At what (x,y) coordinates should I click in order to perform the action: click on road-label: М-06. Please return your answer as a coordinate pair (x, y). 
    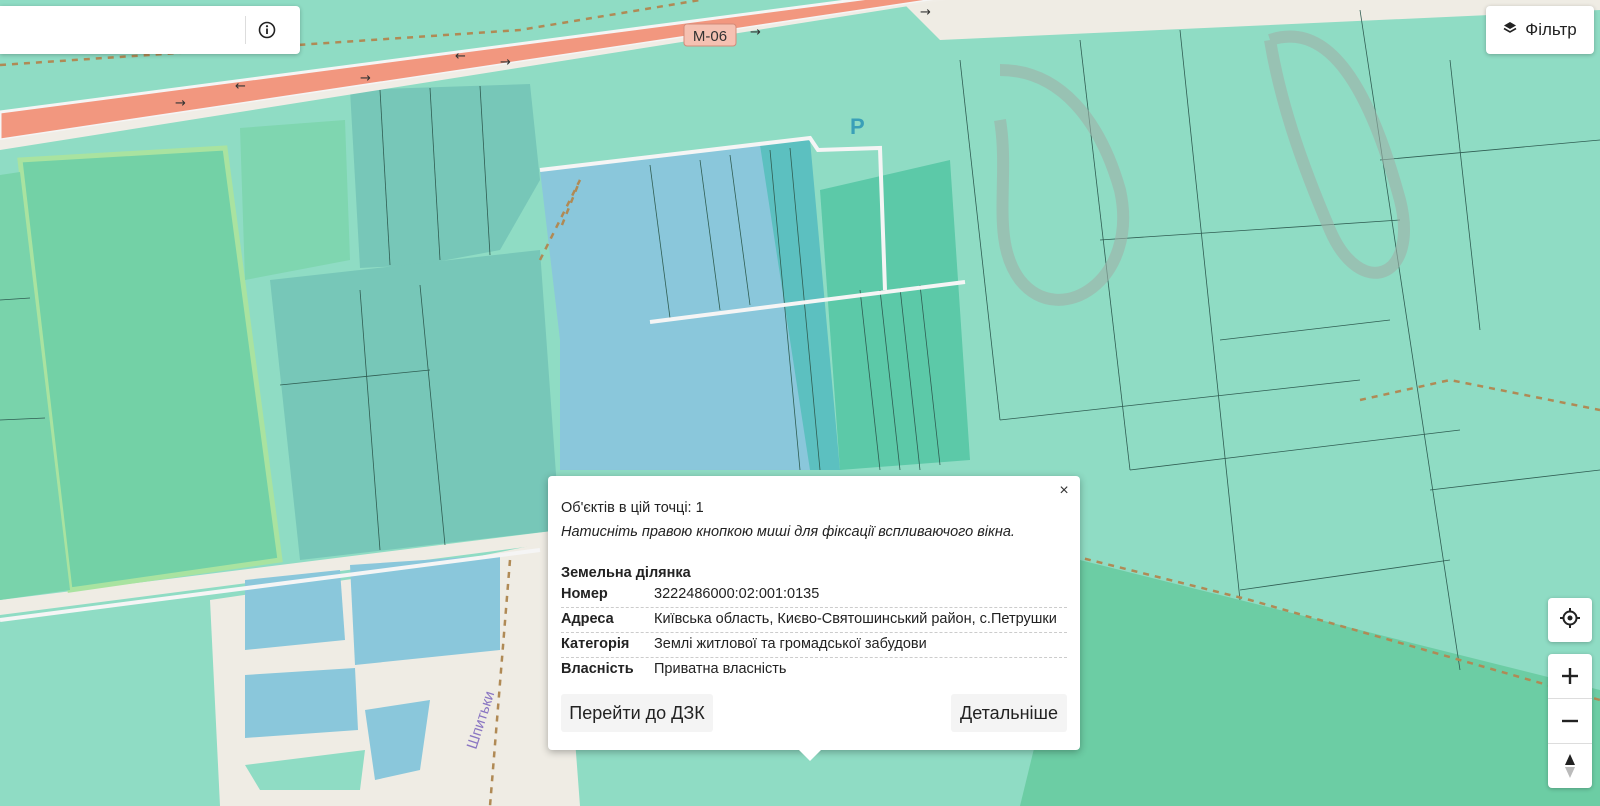
    Looking at the image, I should click on (710, 36).